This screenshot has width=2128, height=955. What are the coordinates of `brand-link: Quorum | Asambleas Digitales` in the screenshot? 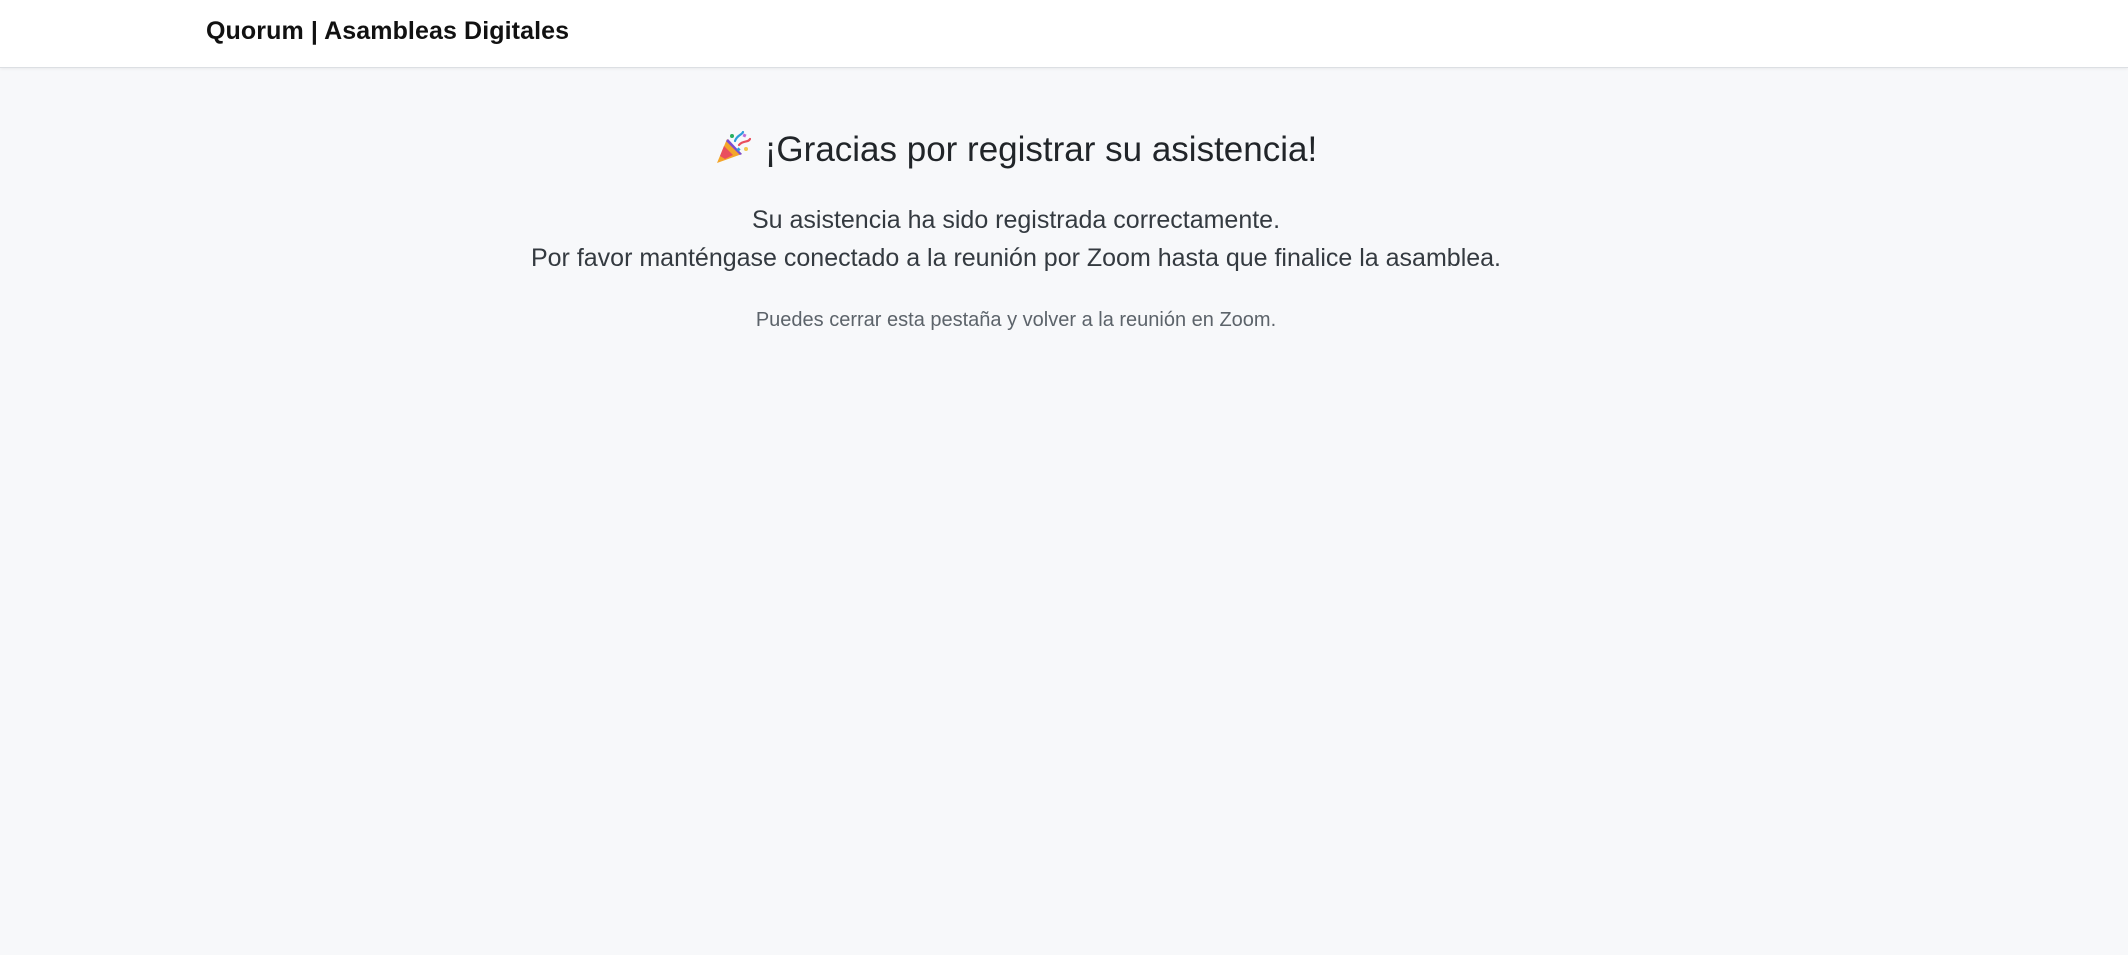 It's located at (387, 31).